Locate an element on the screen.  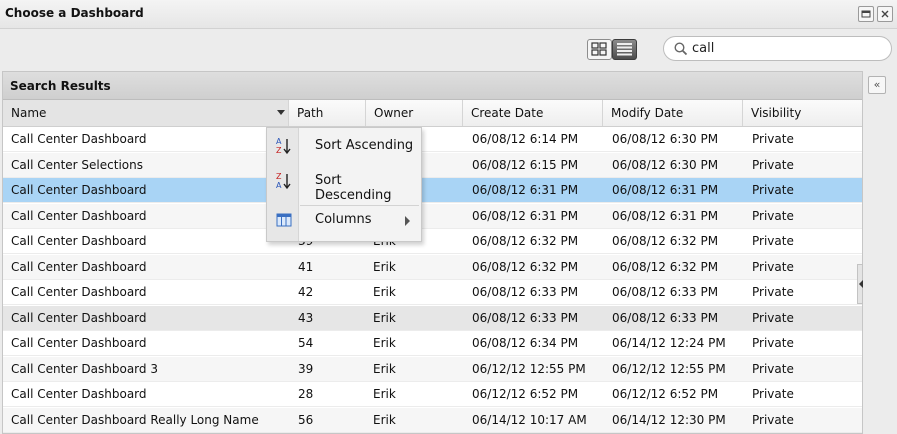
list-view-button is located at coordinates (624, 49).